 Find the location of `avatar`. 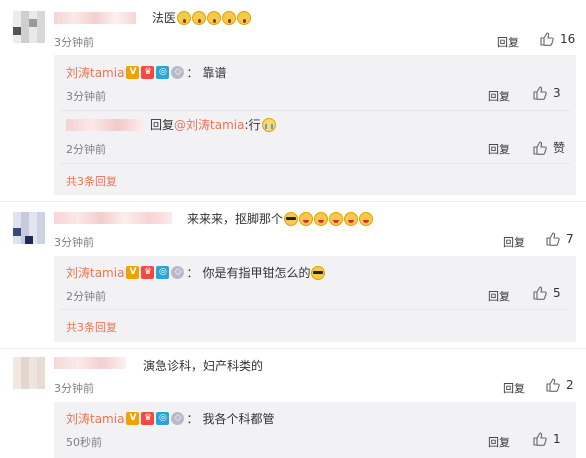

avatar is located at coordinates (29, 373).